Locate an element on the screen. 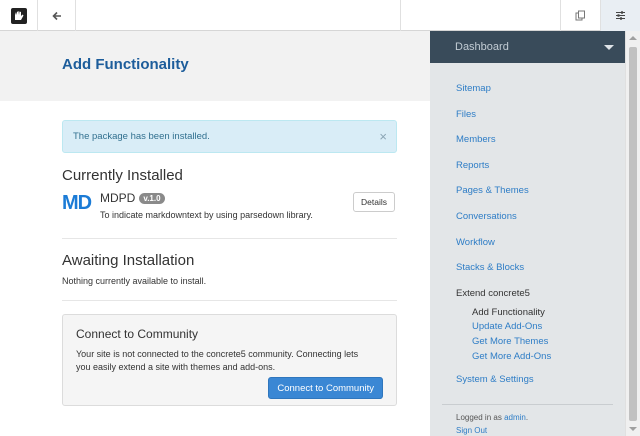 The height and width of the screenshot is (436, 640). sign-out-link: Sign Out is located at coordinates (527, 430).